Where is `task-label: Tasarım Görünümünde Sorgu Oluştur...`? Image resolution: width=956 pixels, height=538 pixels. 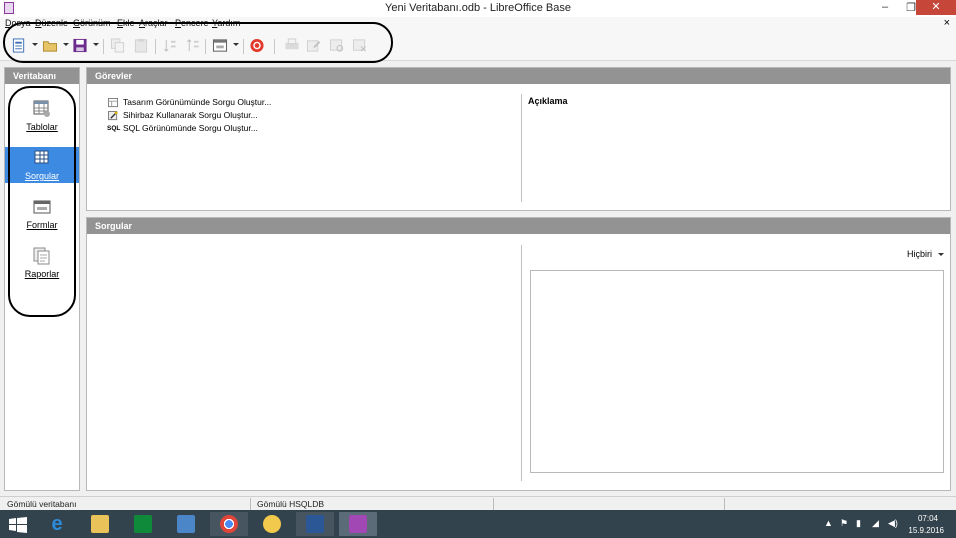 task-label: Tasarım Görünümünde Sorgu Oluştur... is located at coordinates (197, 102).